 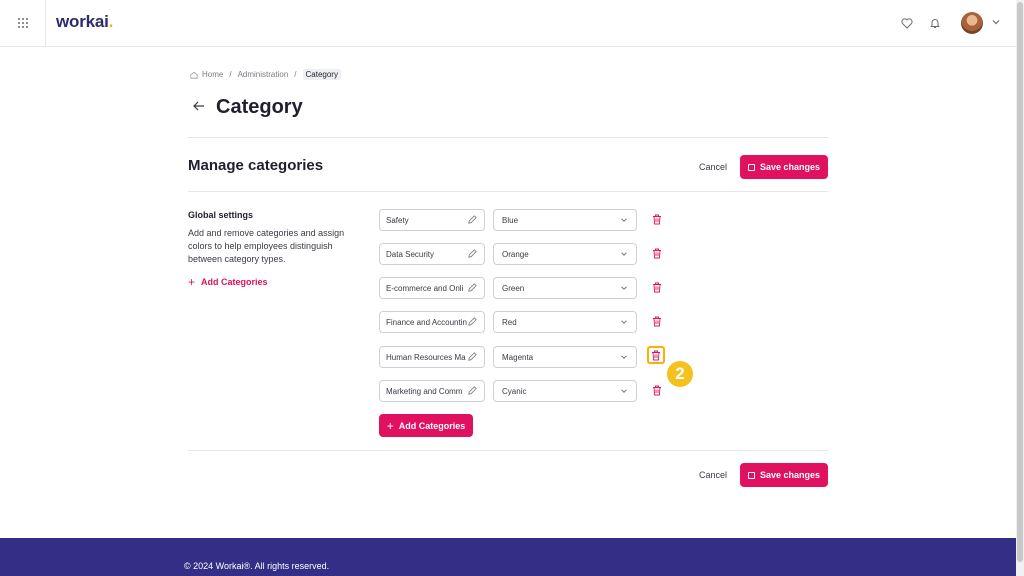 I want to click on back-arrow-icon, so click(x=199, y=106).